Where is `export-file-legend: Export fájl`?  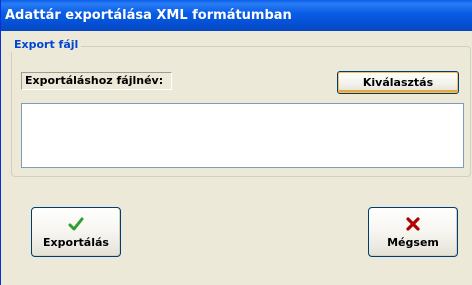
export-file-legend: Export fájl is located at coordinates (46, 45).